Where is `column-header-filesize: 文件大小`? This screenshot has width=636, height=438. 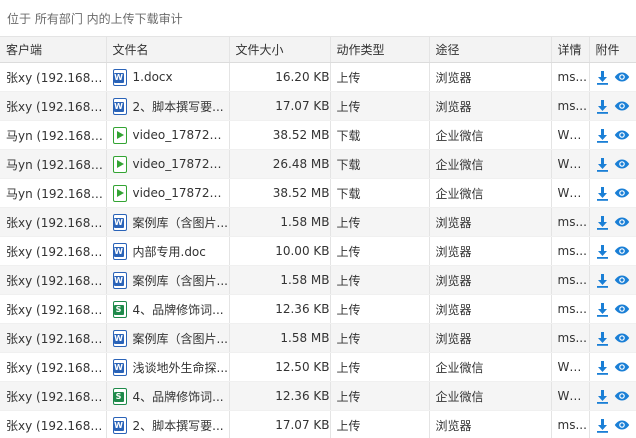
column-header-filesize: 文件大小 is located at coordinates (280, 49).